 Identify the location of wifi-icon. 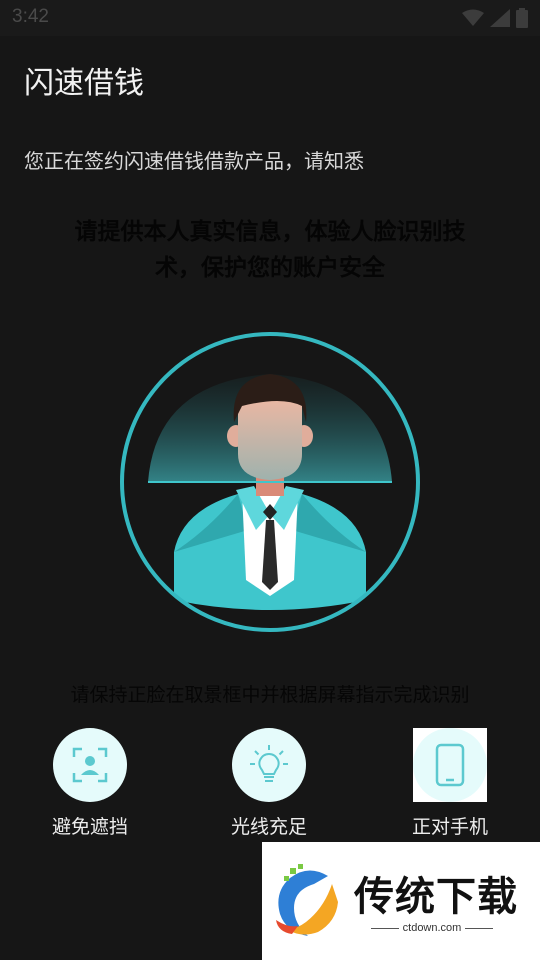
(473, 17).